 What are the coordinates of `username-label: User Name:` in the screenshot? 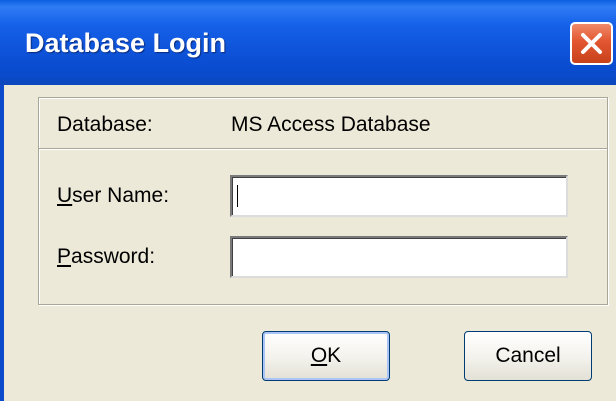 It's located at (113, 196).